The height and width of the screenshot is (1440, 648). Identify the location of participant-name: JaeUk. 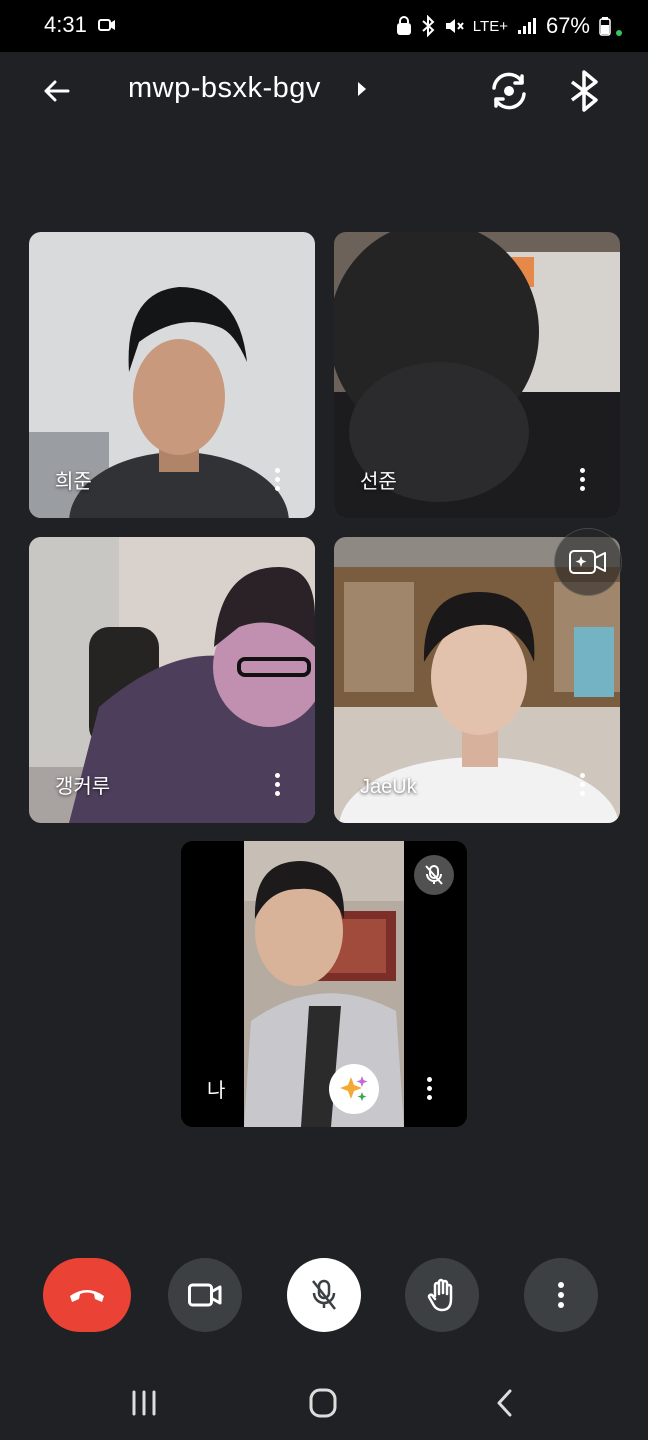
(388, 787).